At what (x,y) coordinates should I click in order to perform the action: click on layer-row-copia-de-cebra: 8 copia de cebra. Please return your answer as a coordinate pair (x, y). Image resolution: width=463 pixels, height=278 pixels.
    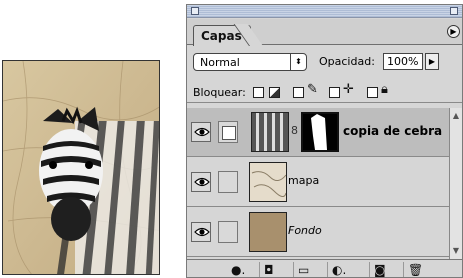
    Looking at the image, I should click on (318, 132).